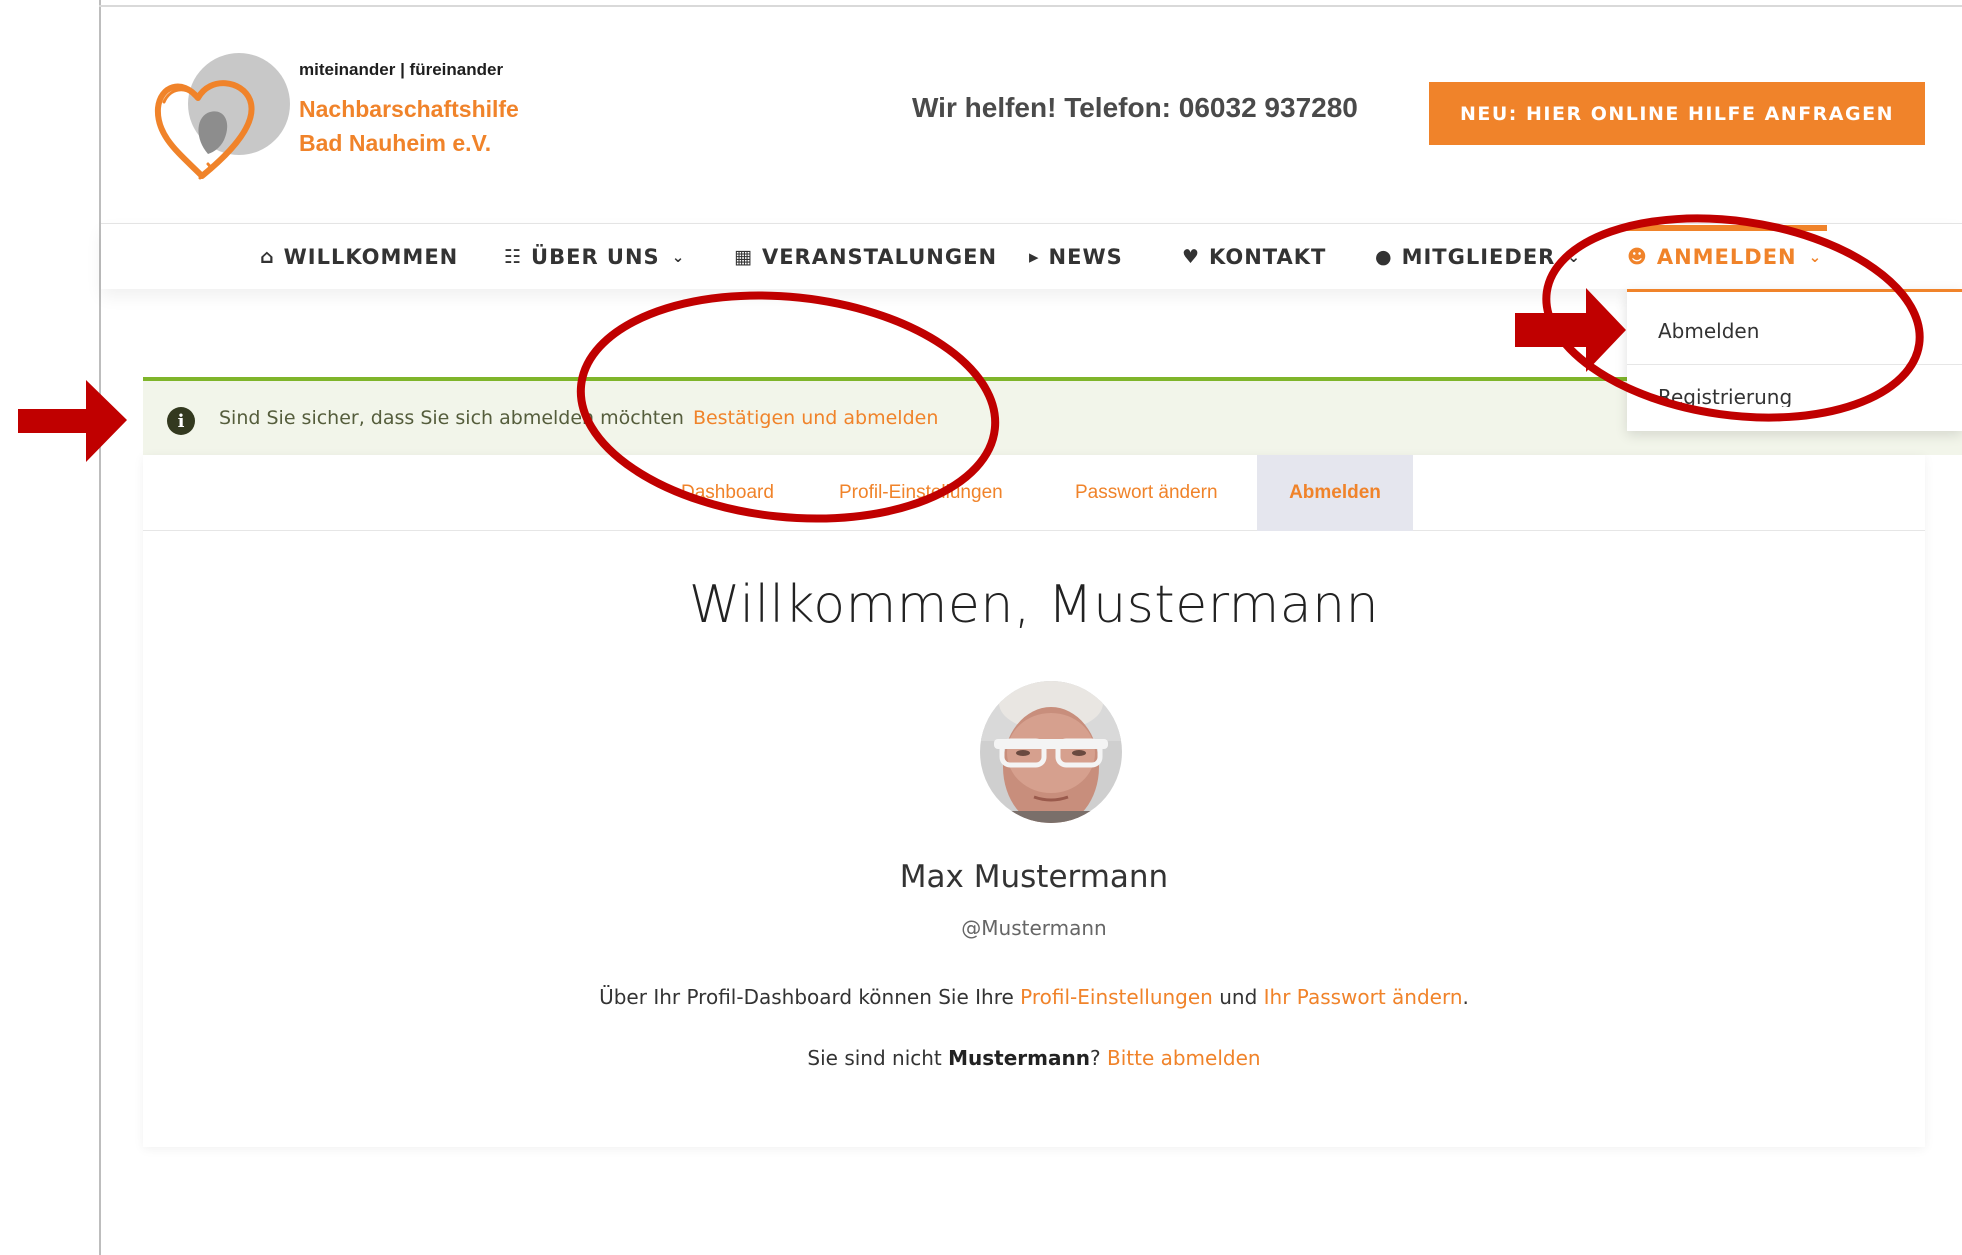 The height and width of the screenshot is (1255, 1962). Describe the element at coordinates (72, 421) in the screenshot. I see `annotation-arrow-left` at that location.